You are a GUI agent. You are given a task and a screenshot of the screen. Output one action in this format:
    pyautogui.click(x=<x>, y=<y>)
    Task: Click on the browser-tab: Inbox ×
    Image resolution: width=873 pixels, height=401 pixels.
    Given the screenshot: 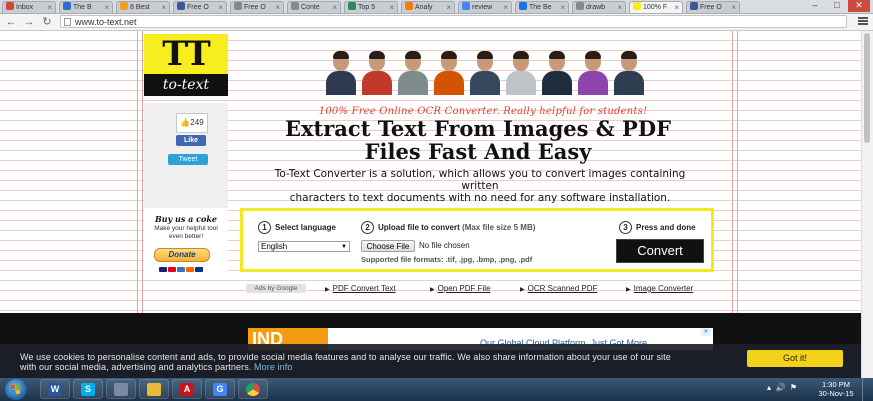 What is the action you would take?
    pyautogui.click(x=29, y=7)
    